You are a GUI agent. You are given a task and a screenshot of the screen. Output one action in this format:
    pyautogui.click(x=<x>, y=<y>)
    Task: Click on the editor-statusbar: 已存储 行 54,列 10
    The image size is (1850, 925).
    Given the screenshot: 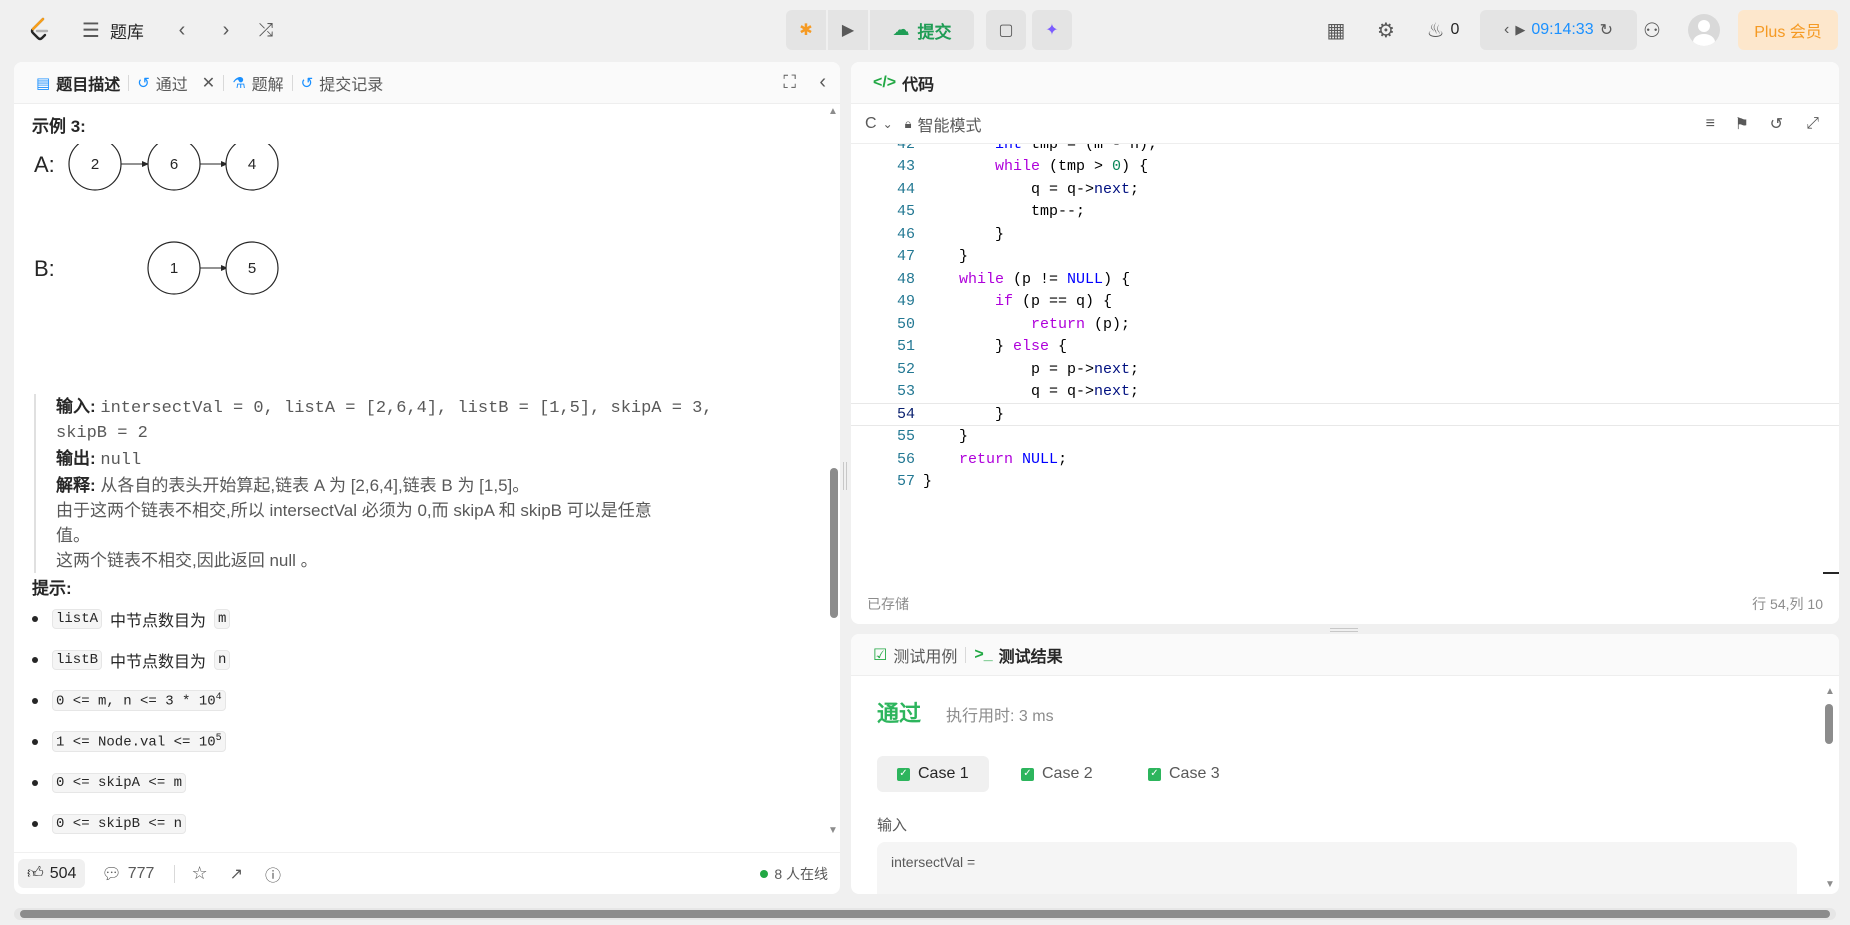 What is the action you would take?
    pyautogui.click(x=1345, y=604)
    